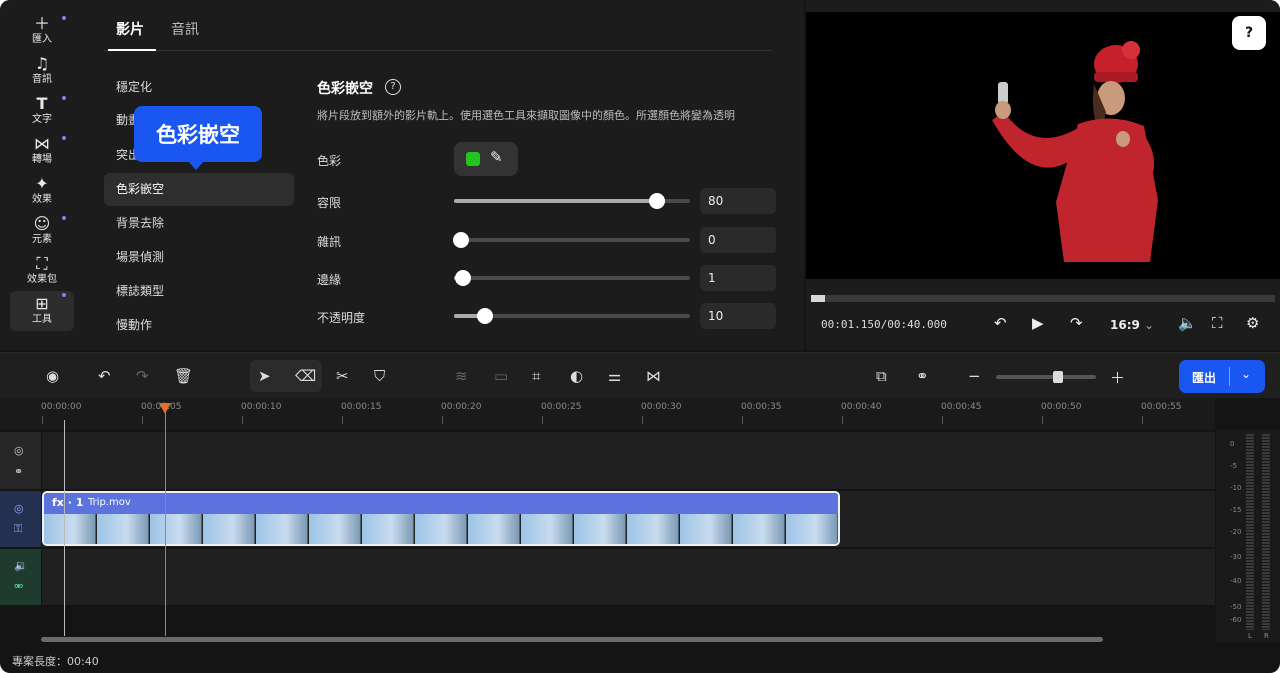 This screenshot has width=1280, height=673. I want to click on fullscreen-icon: ⛶, so click(1217, 323).